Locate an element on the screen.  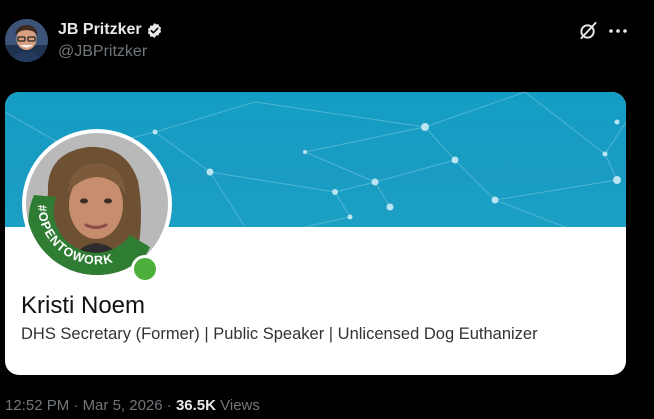
status-dot is located at coordinates (145, 269).